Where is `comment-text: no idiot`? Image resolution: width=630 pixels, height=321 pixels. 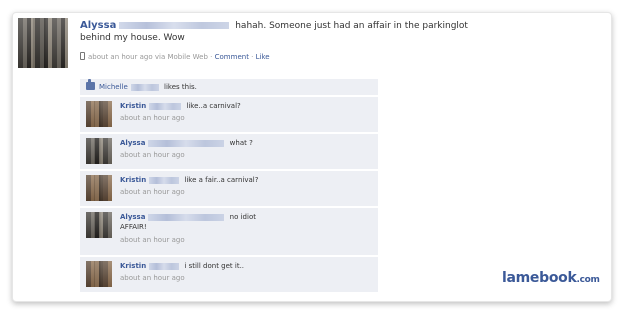 comment-text: no idiot is located at coordinates (242, 217).